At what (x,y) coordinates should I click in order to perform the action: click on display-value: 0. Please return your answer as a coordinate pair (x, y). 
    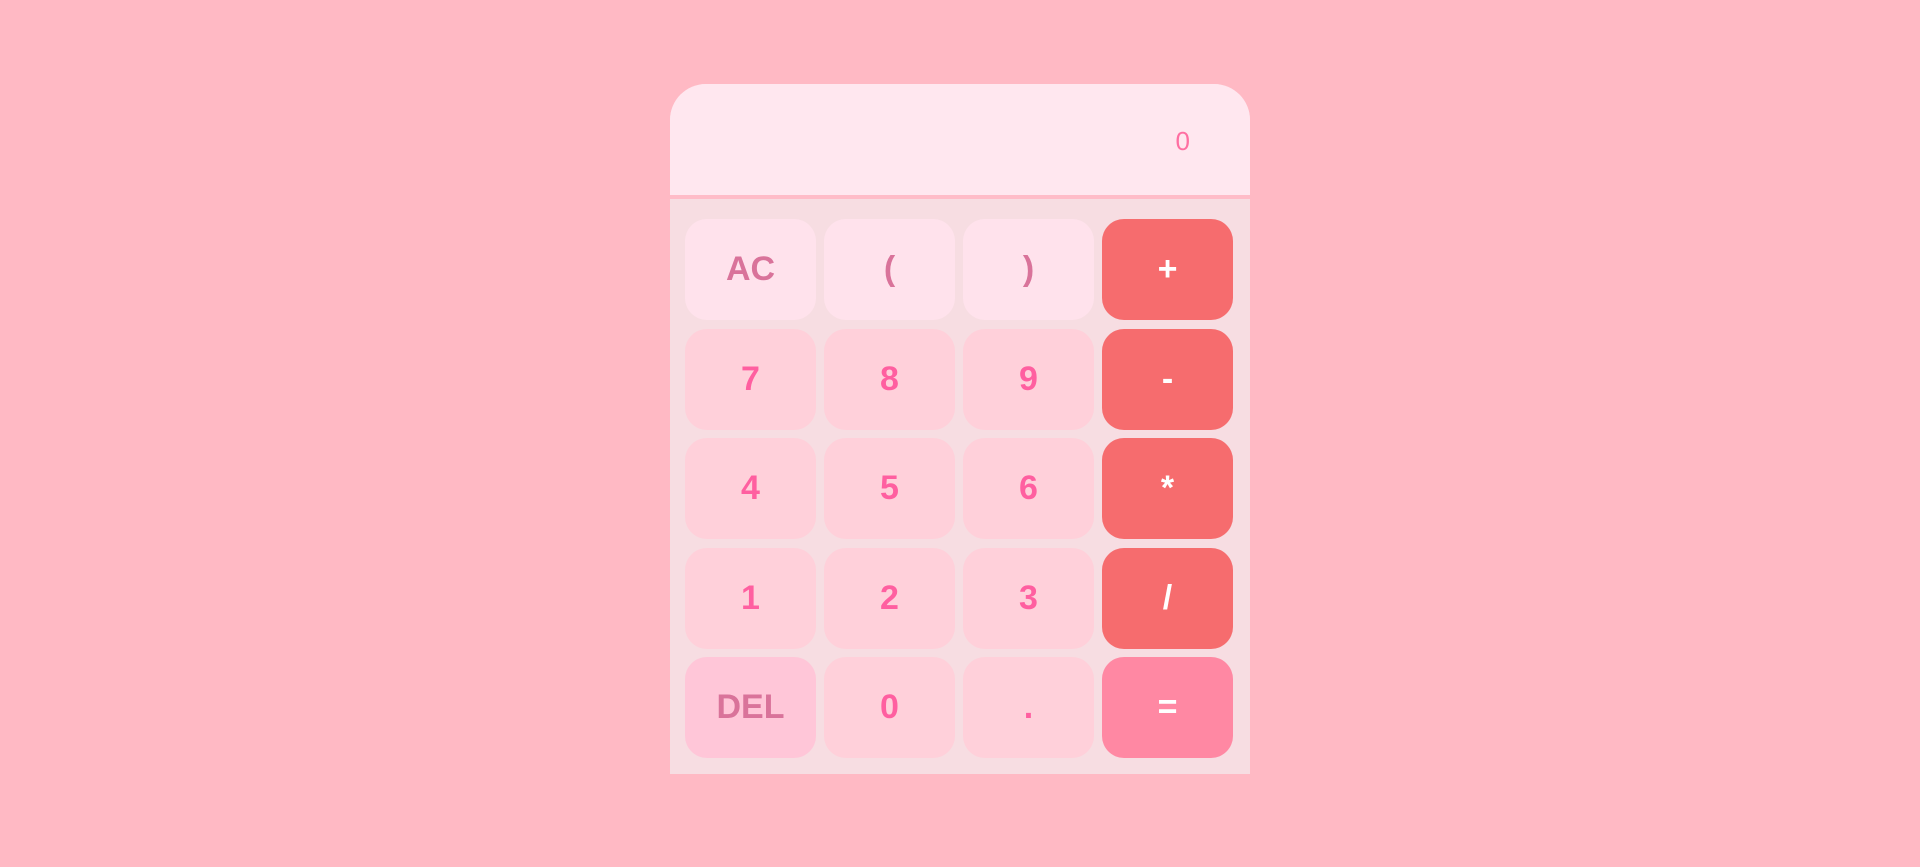
    Looking at the image, I should click on (1182, 141).